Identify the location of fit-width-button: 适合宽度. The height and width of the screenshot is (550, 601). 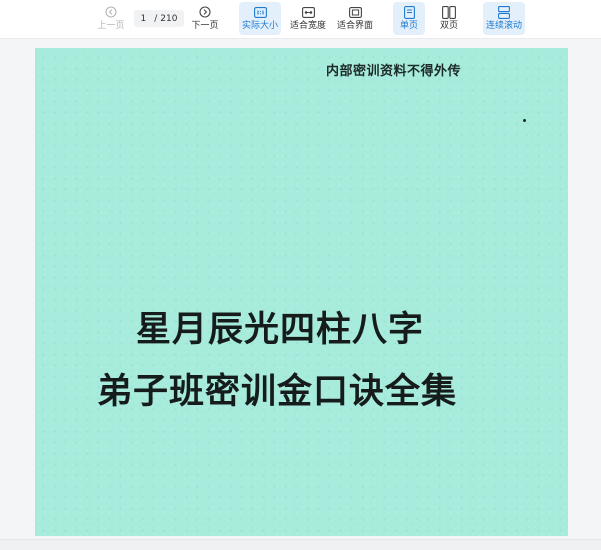
(308, 18).